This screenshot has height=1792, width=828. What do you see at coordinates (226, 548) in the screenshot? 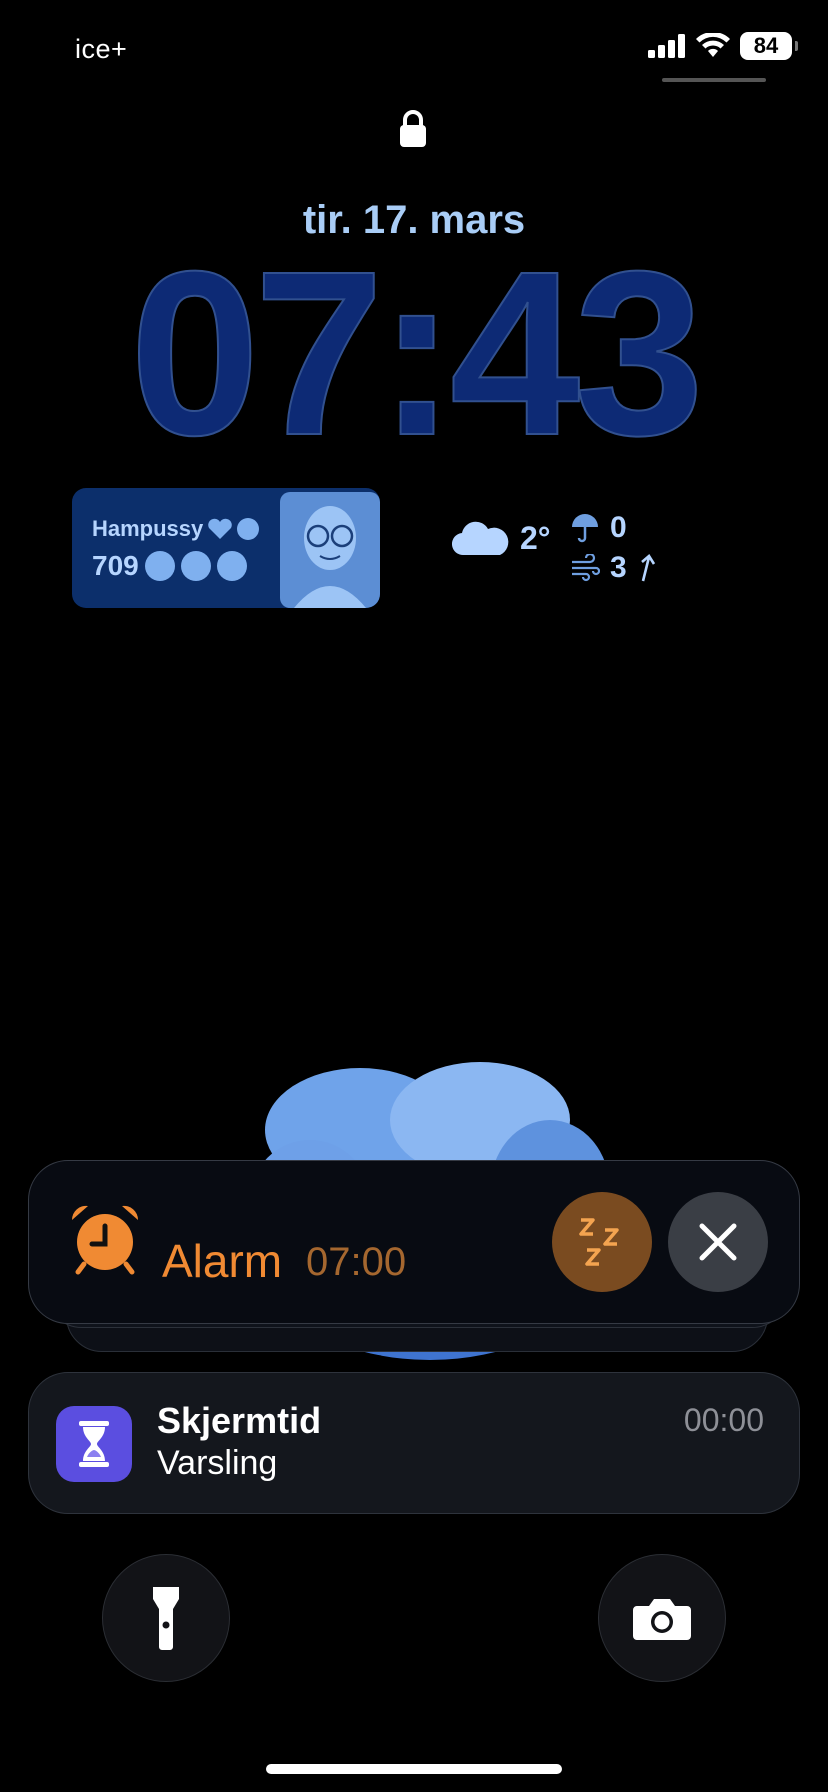
I see `contact-widget: Hampussy 709` at bounding box center [226, 548].